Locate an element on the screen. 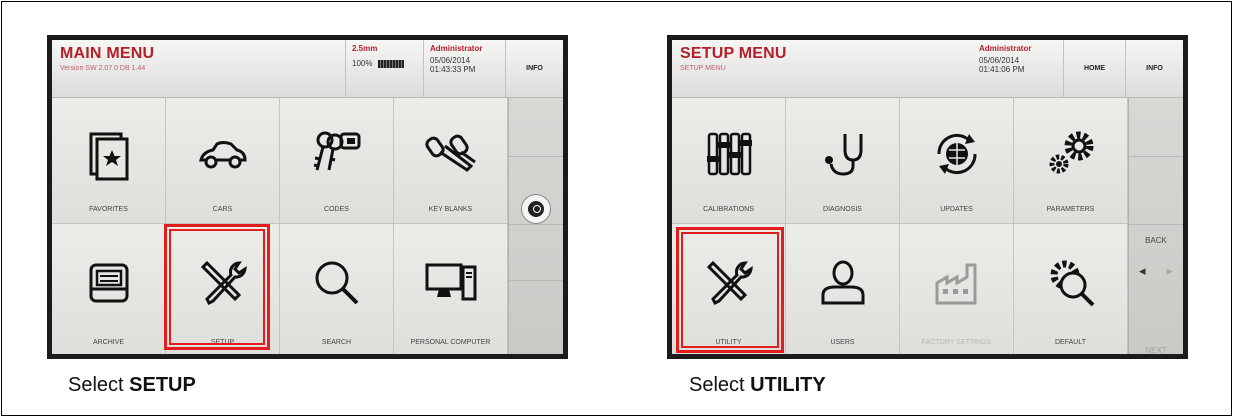 This screenshot has height=417, width=1233. tile-label: CARS is located at coordinates (222, 209).